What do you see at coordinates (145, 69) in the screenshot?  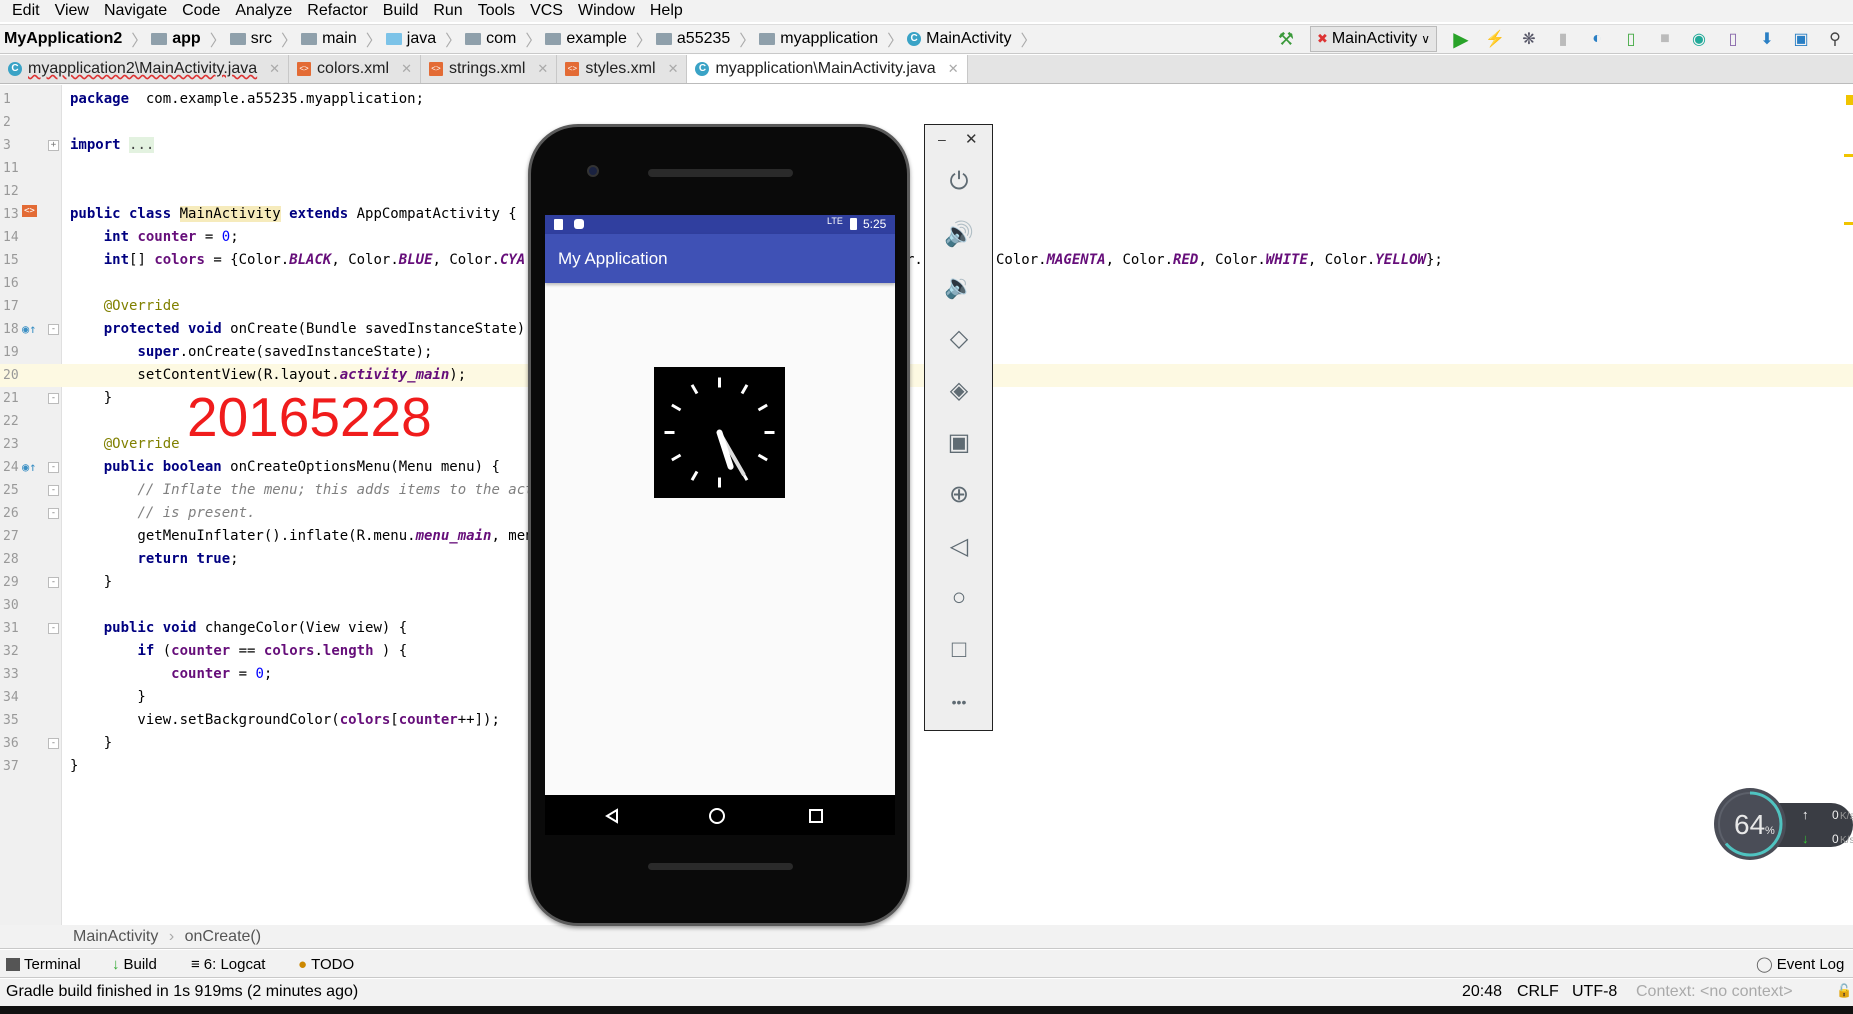 I see `editor-tab: Cmyapplication2\MainActivity.java ✕` at bounding box center [145, 69].